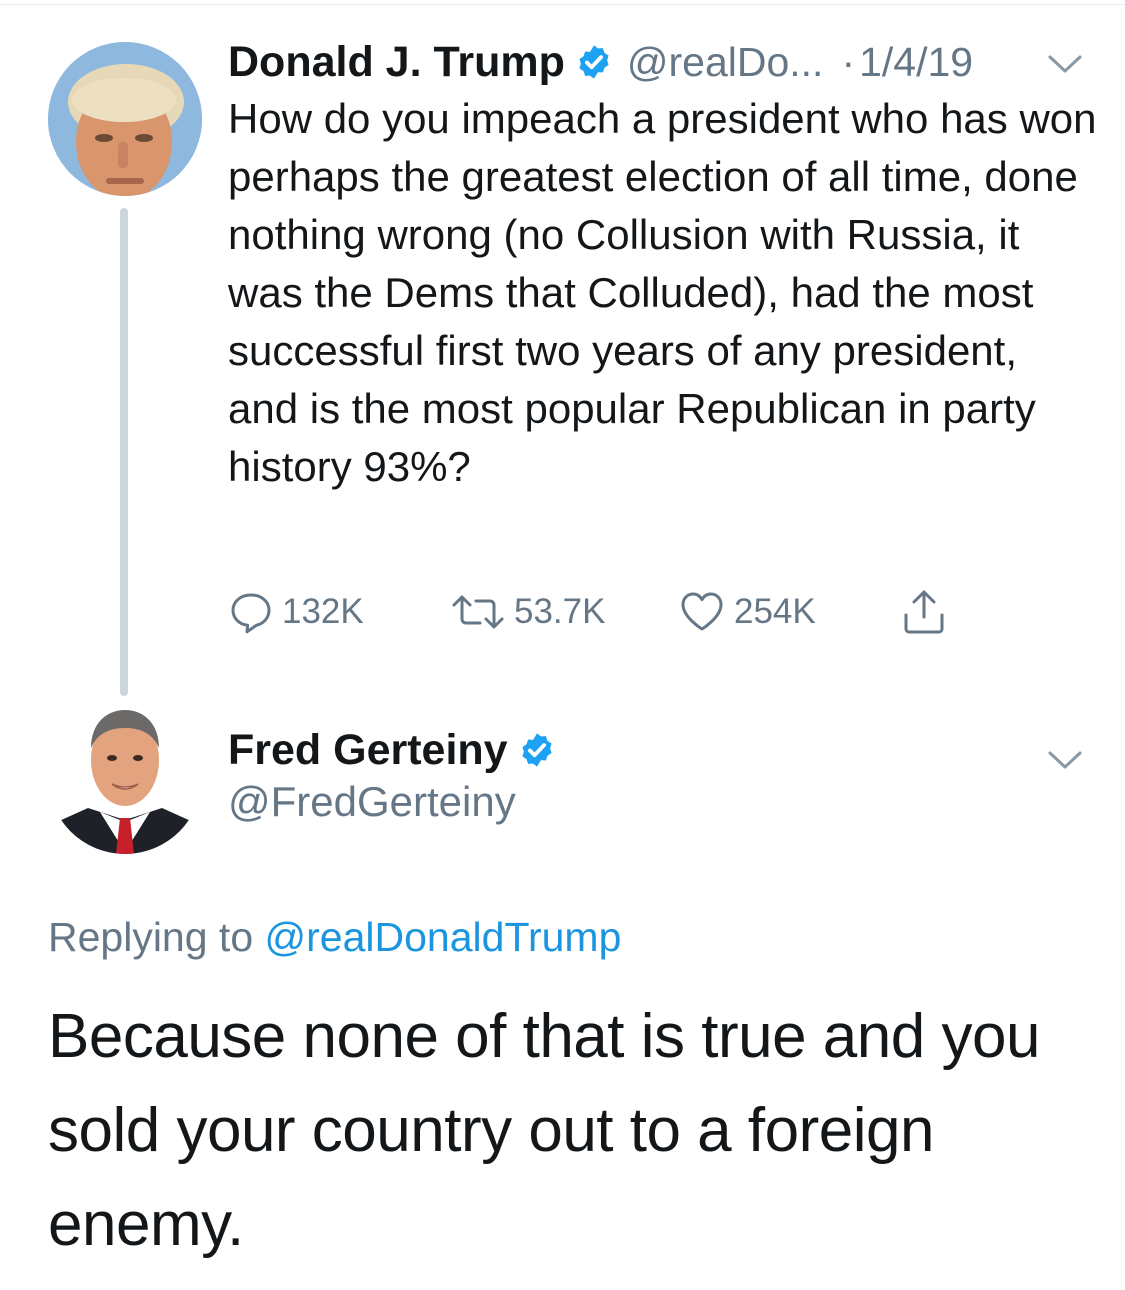 The width and height of the screenshot is (1125, 1290). What do you see at coordinates (562, 4) in the screenshot?
I see `top-divider` at bounding box center [562, 4].